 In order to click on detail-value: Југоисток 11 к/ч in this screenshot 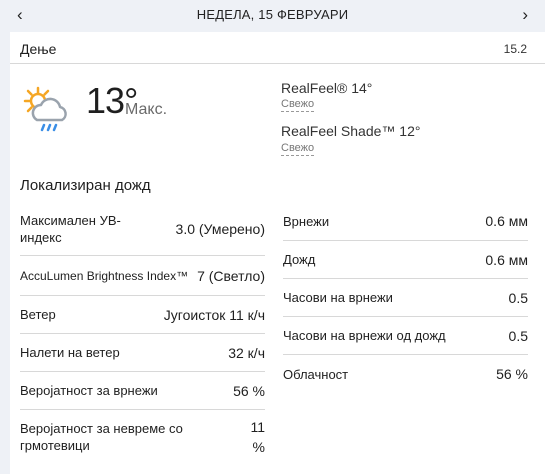, I will do `click(214, 314)`.